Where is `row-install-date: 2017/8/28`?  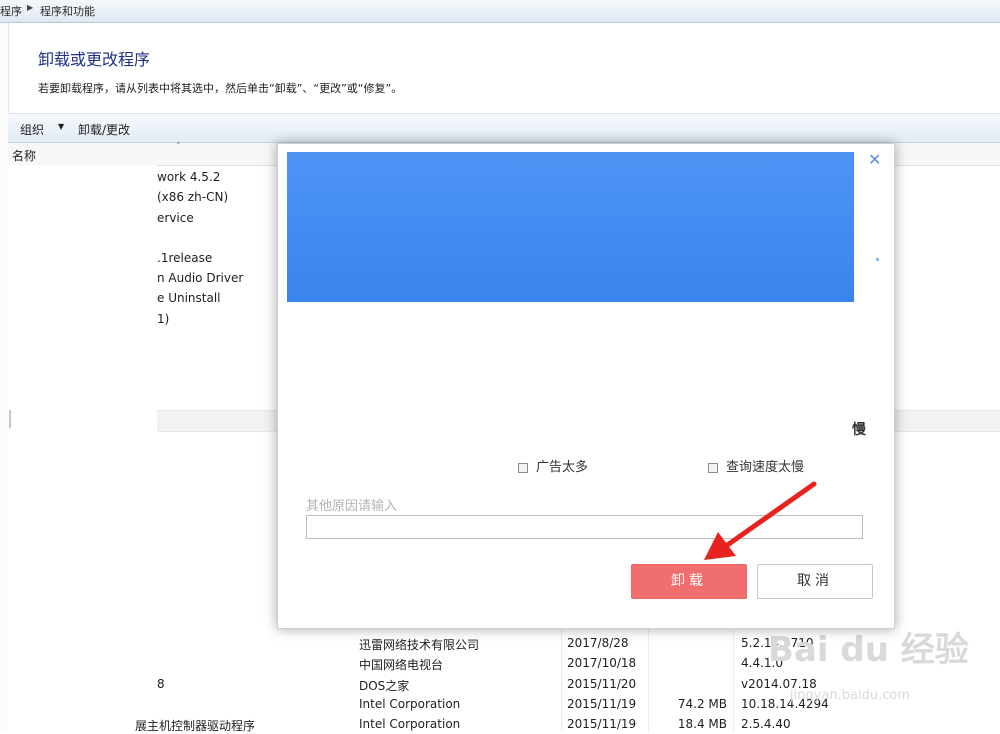
row-install-date: 2017/8/28 is located at coordinates (598, 643).